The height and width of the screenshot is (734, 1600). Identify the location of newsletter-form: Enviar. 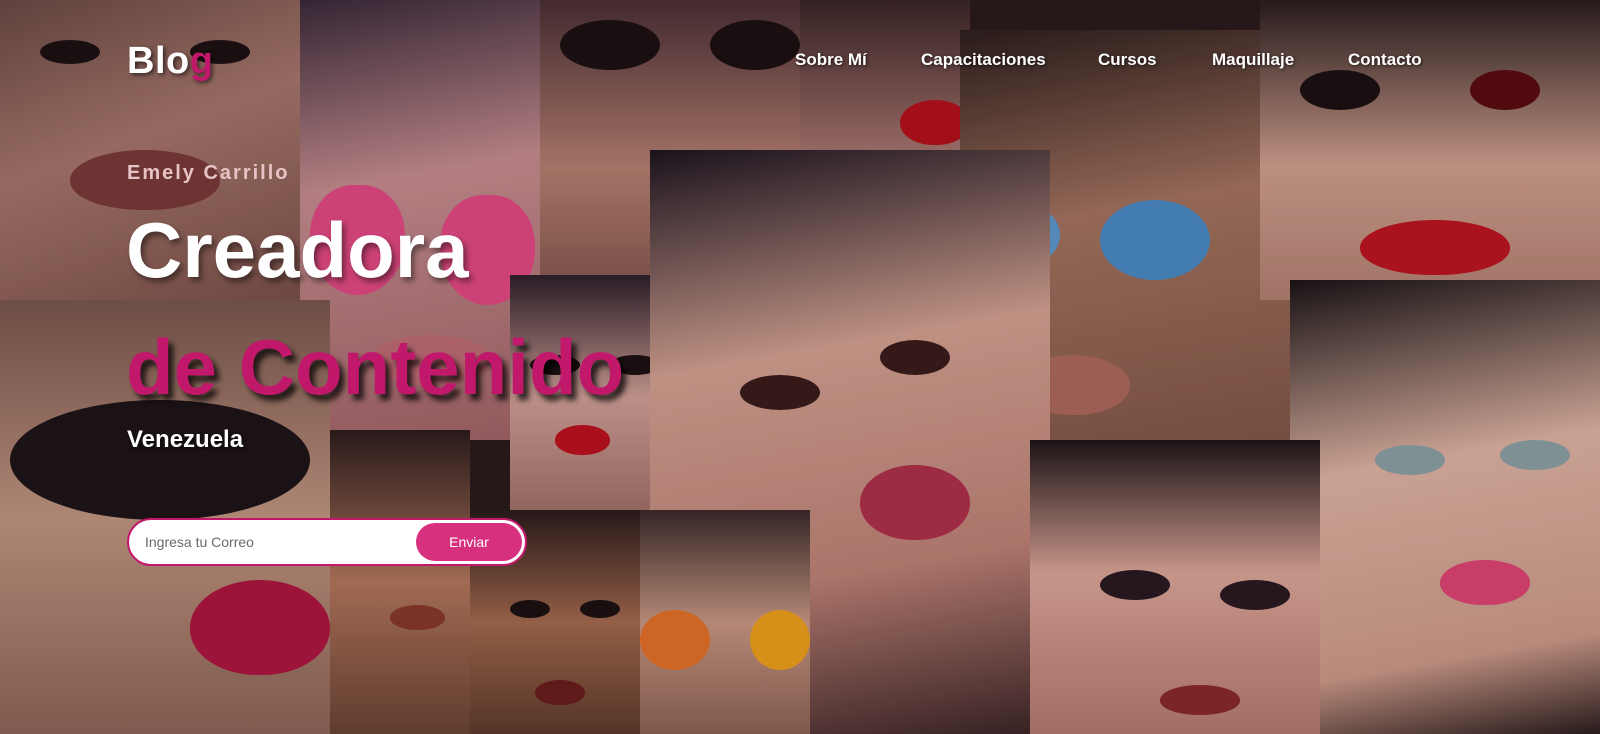
(327, 542).